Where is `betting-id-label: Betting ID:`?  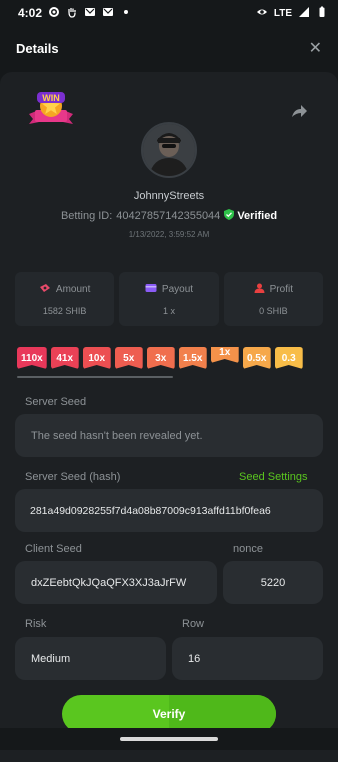 betting-id-label: Betting ID: is located at coordinates (86, 216).